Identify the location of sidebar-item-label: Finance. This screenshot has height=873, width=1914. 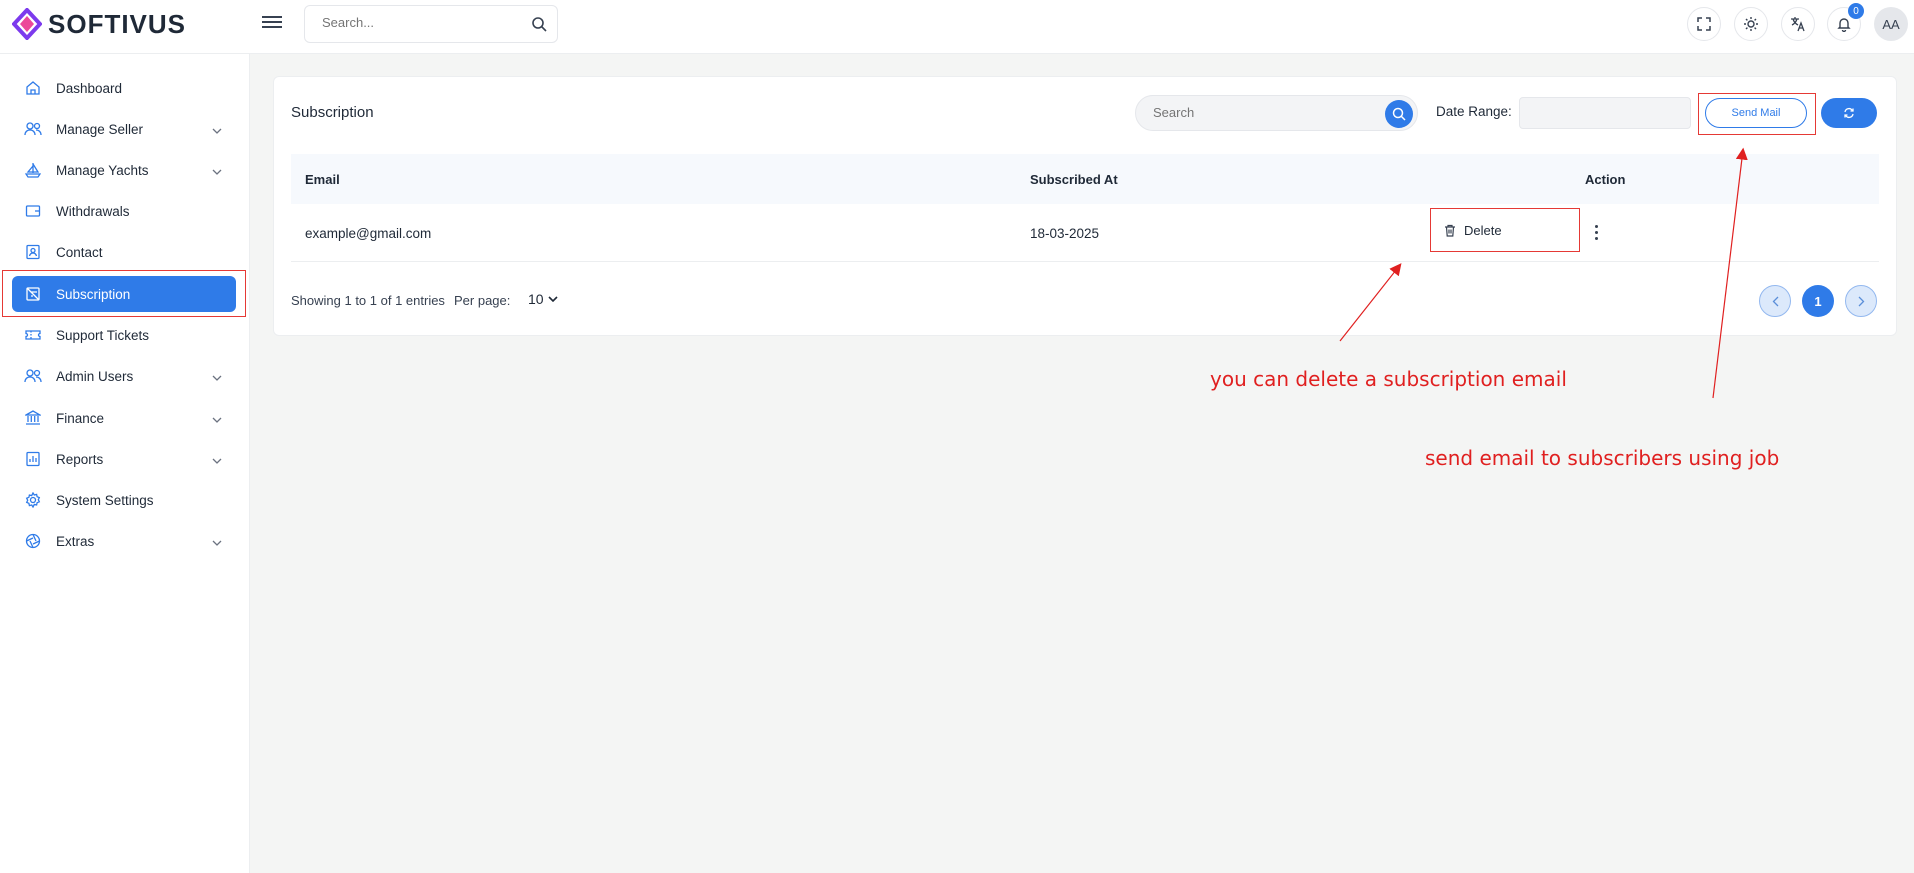
(80, 418).